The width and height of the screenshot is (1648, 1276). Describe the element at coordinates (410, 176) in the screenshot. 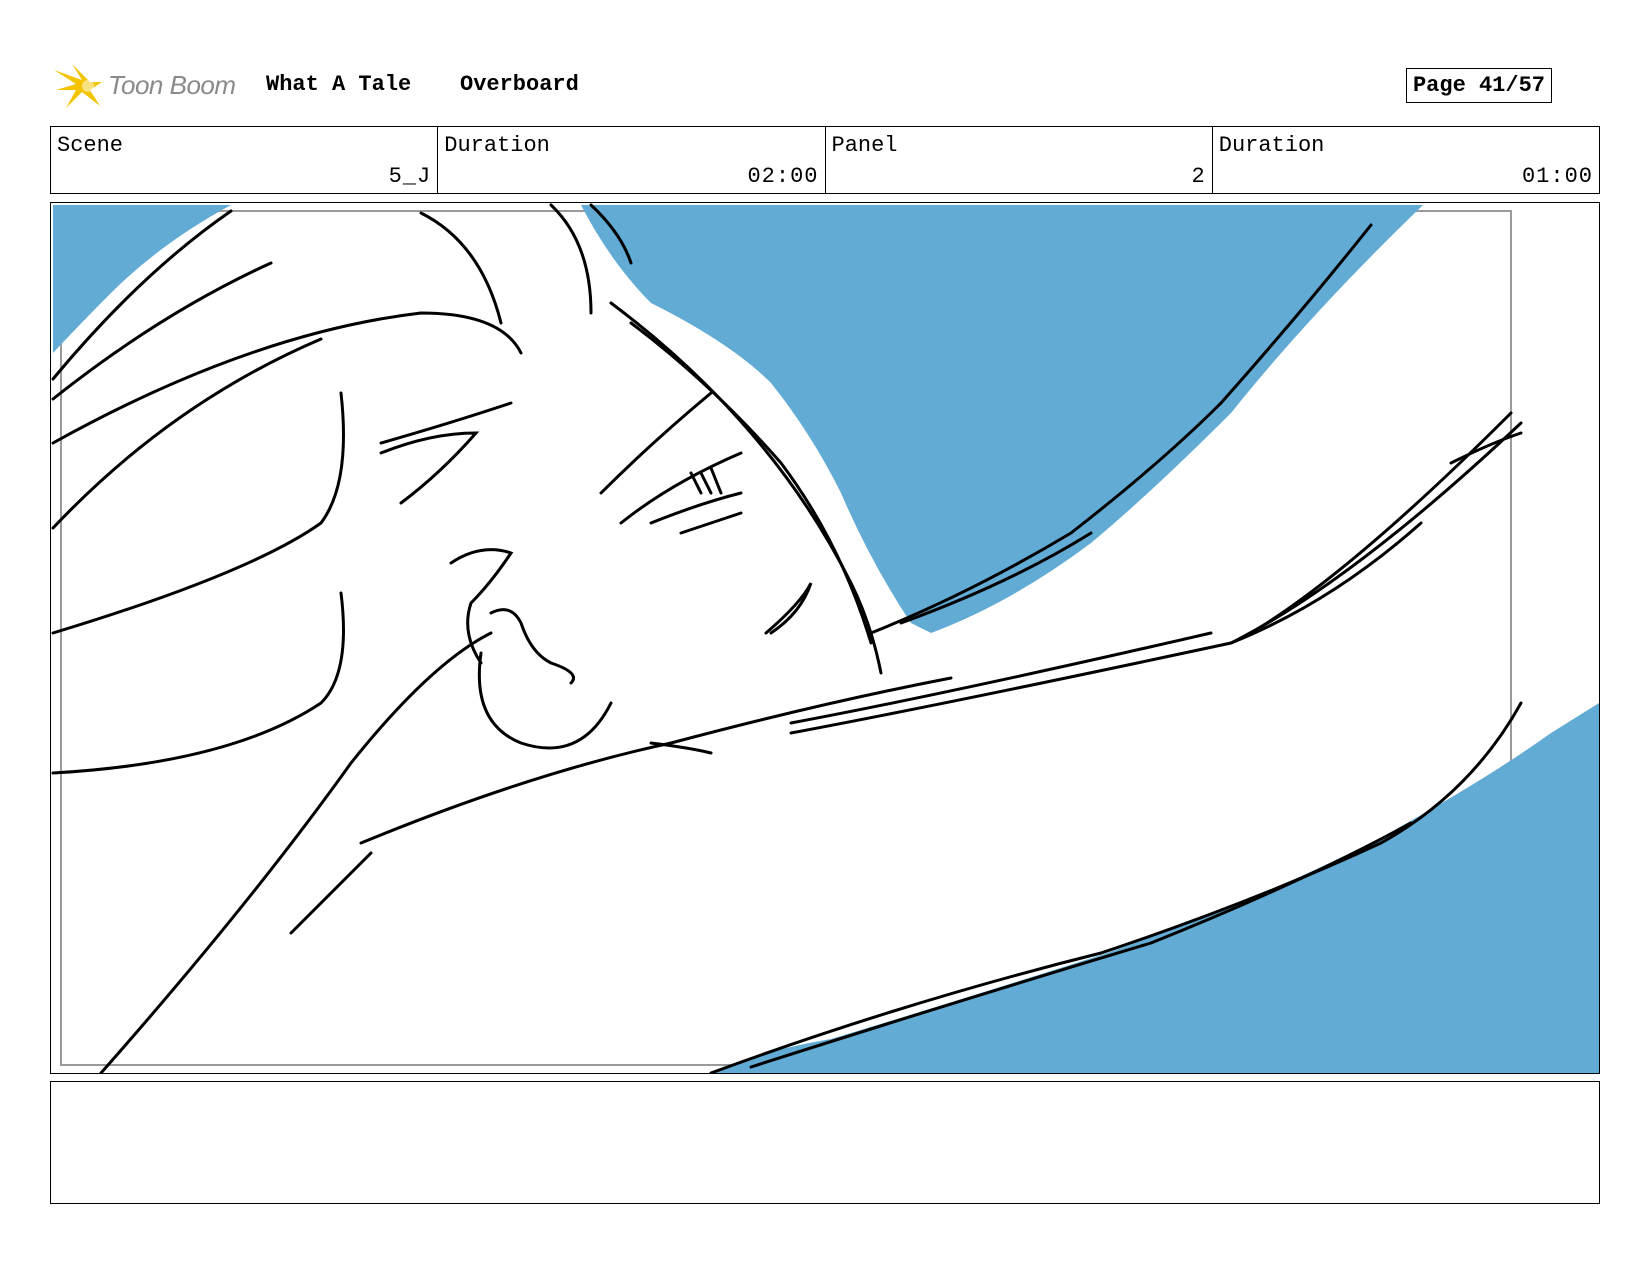

I see `scene-value: 5_J` at that location.